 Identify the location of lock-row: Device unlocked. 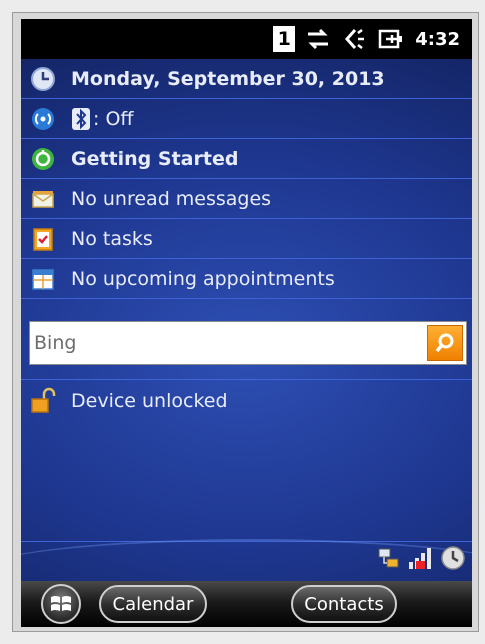
(246, 401).